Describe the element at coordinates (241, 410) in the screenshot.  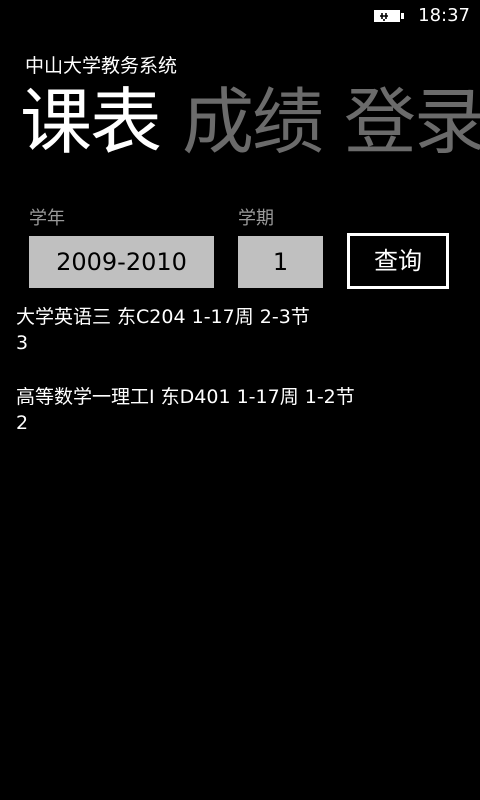
I see `list-item: 高等数学一理工Ⅰ 东D401 1-17周 1-2节 2` at that location.